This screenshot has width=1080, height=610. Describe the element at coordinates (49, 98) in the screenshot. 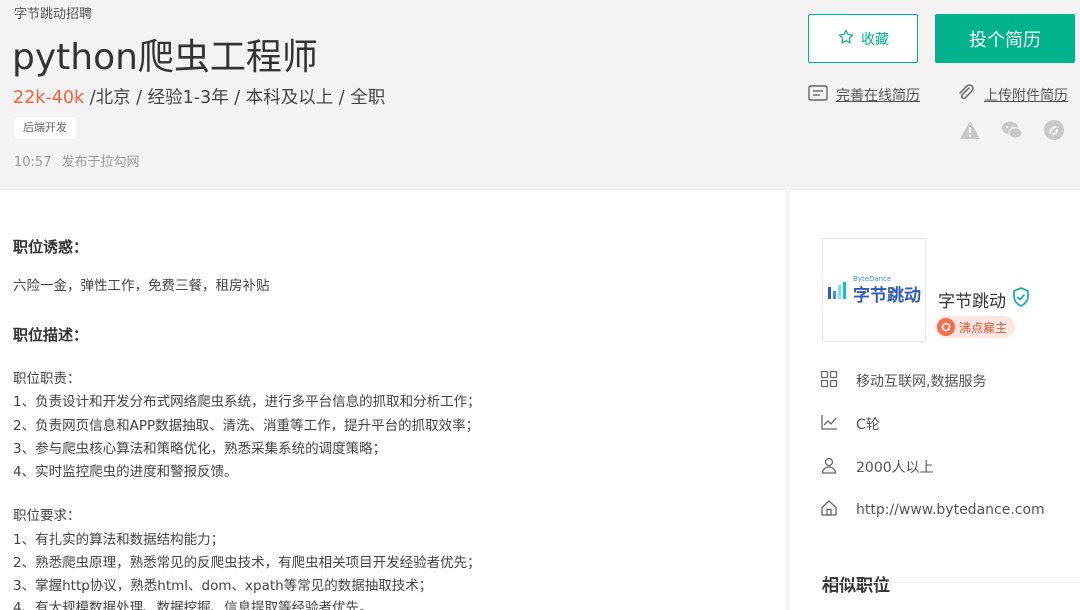

I see `salary: 22k-40k` at that location.